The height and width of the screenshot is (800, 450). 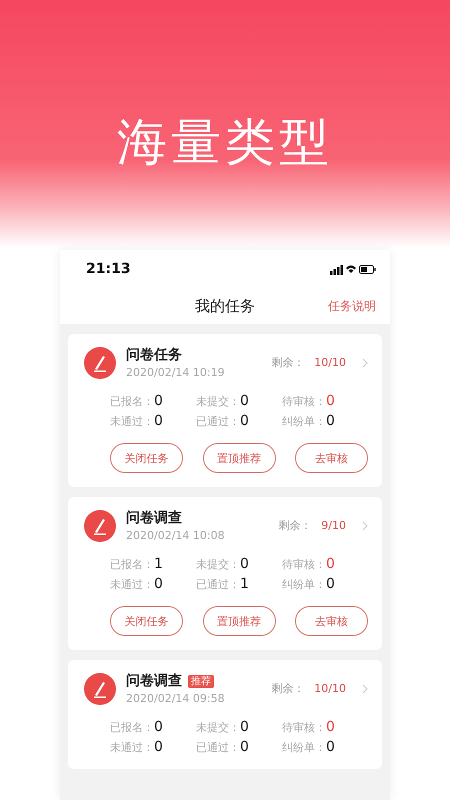 I want to click on task-date: 2020/02/14 09:58, so click(x=176, y=698).